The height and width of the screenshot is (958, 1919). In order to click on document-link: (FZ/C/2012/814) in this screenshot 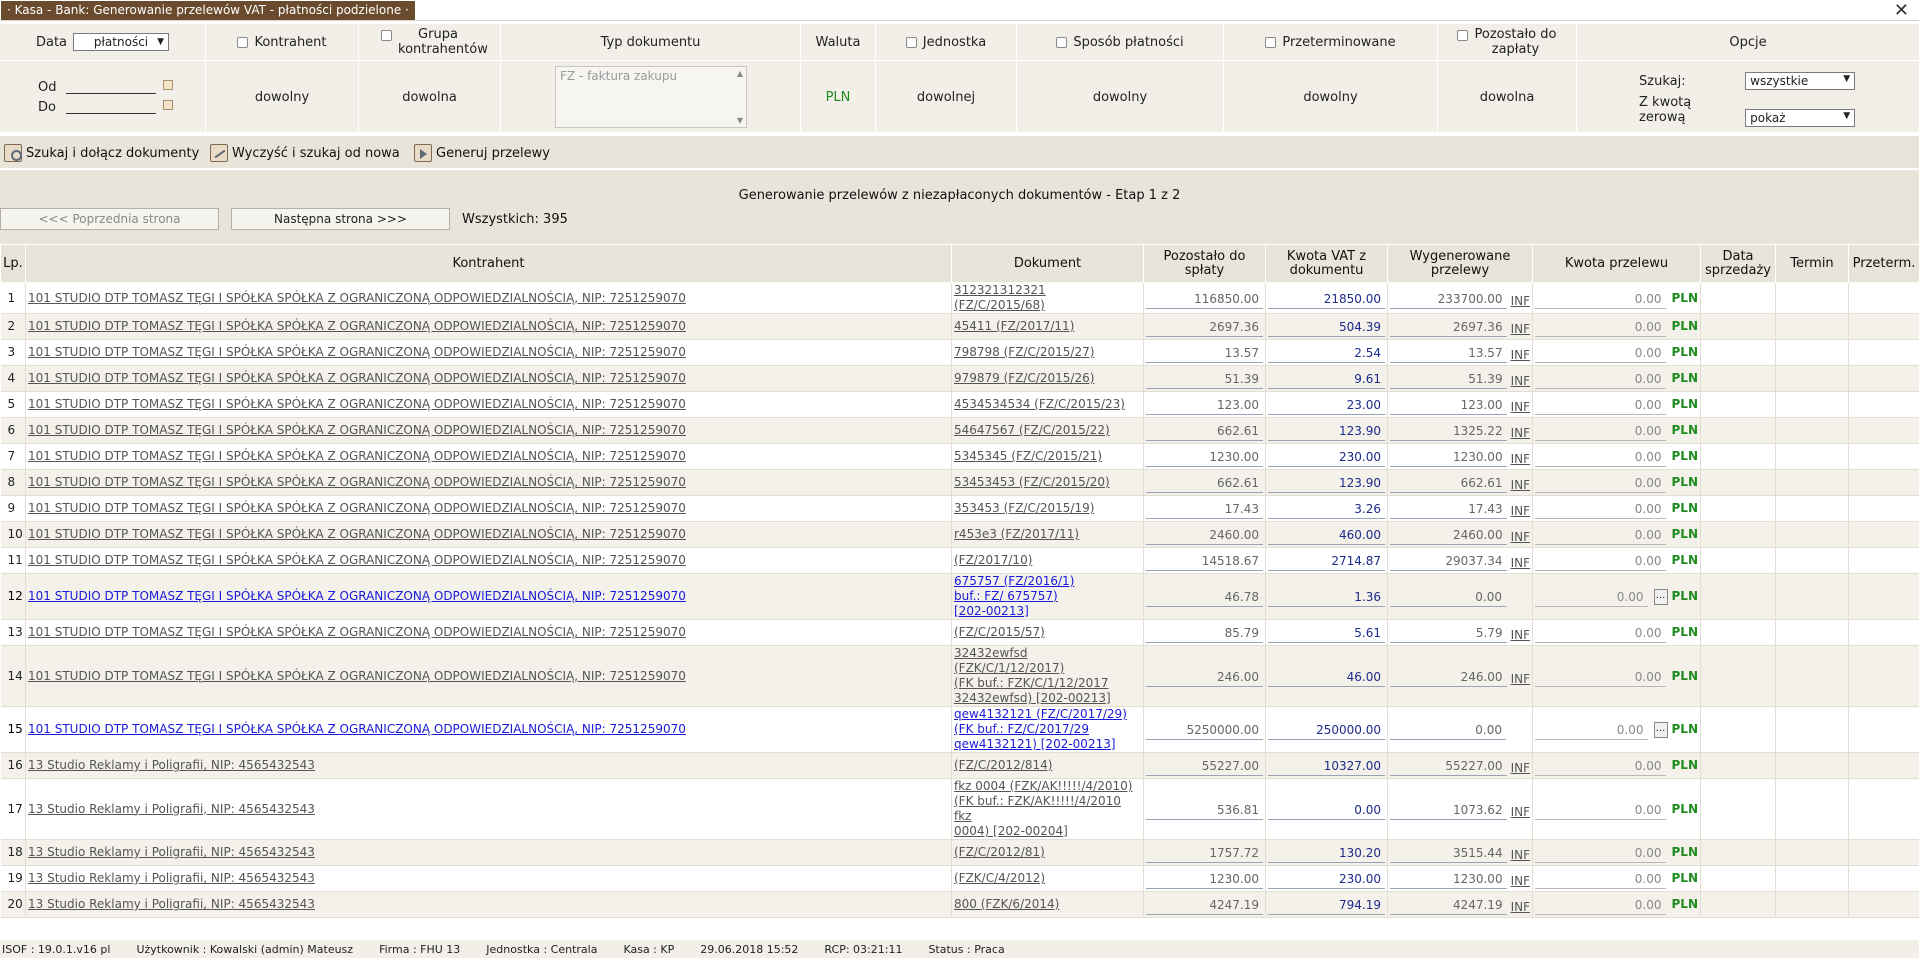, I will do `click(1047, 765)`.